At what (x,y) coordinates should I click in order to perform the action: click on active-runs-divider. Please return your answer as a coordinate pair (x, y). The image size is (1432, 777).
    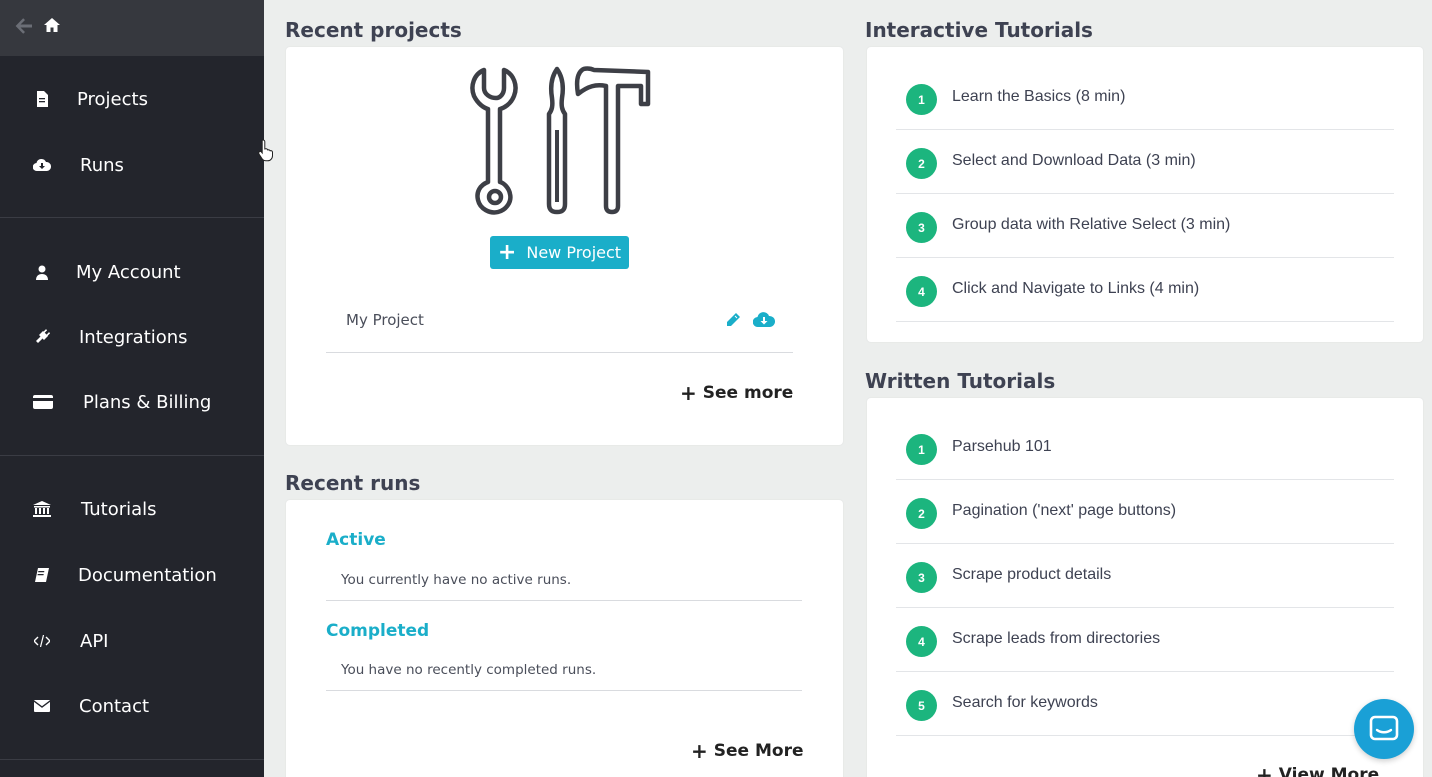
    Looking at the image, I should click on (564, 600).